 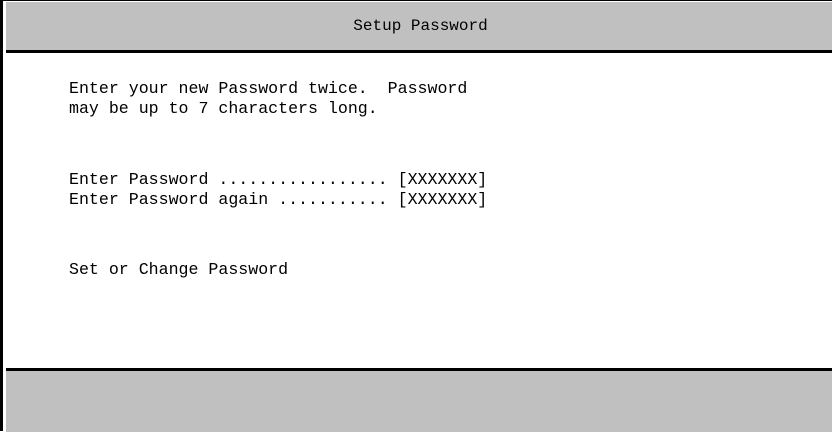 I want to click on instruction-line-2: may be up to 7 characters long., so click(x=223, y=108).